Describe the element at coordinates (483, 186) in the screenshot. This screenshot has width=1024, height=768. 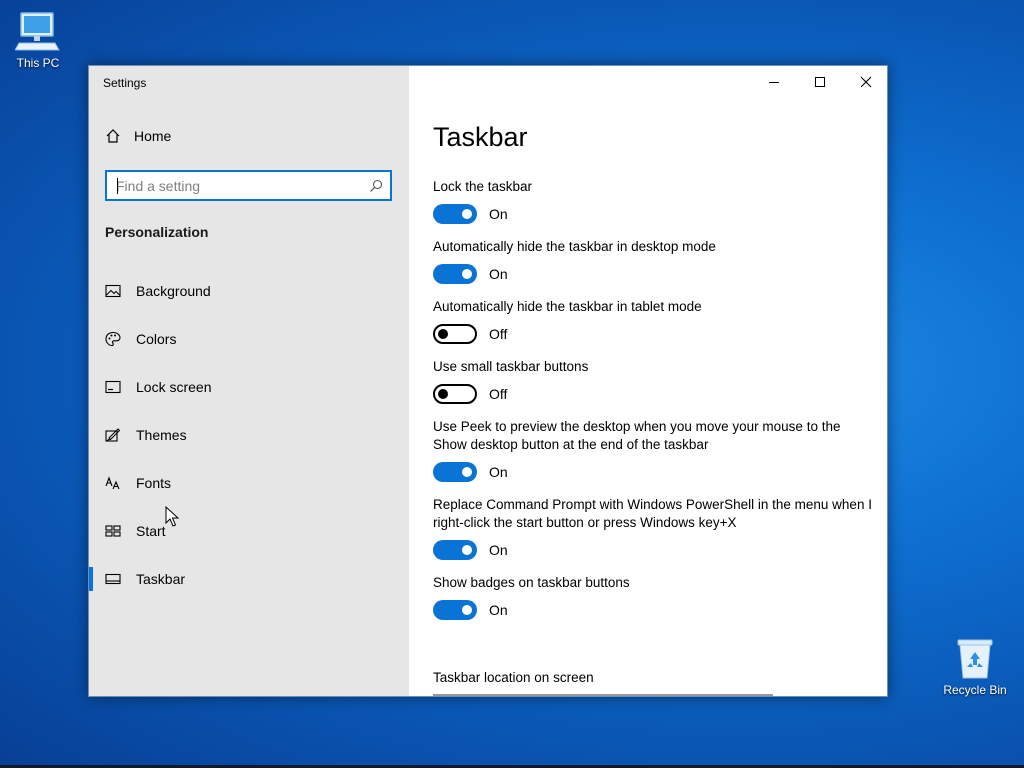
I see `setting-label: Lock the taskbar` at that location.